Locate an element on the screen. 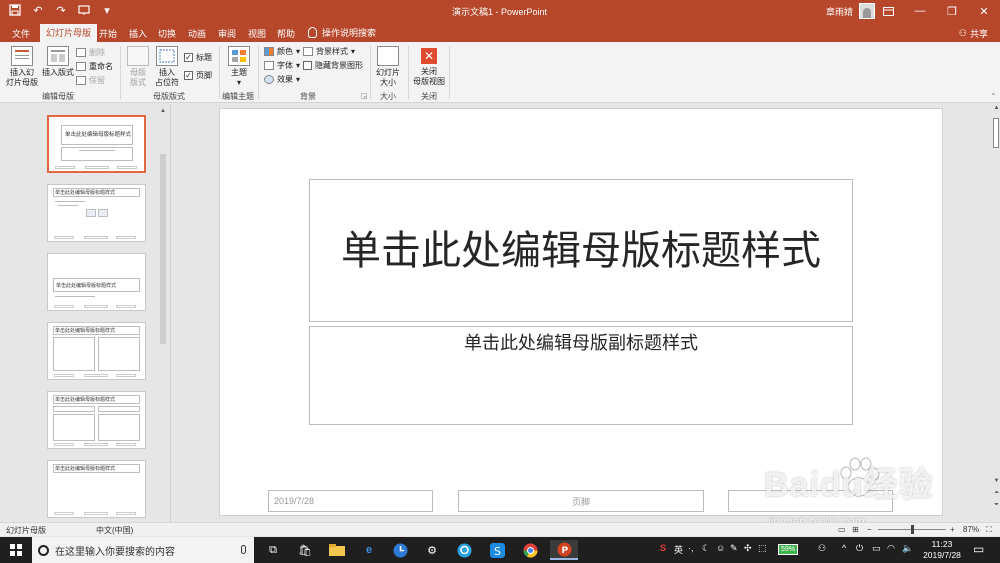  store-icon: 🛍 is located at coordinates (305, 550).